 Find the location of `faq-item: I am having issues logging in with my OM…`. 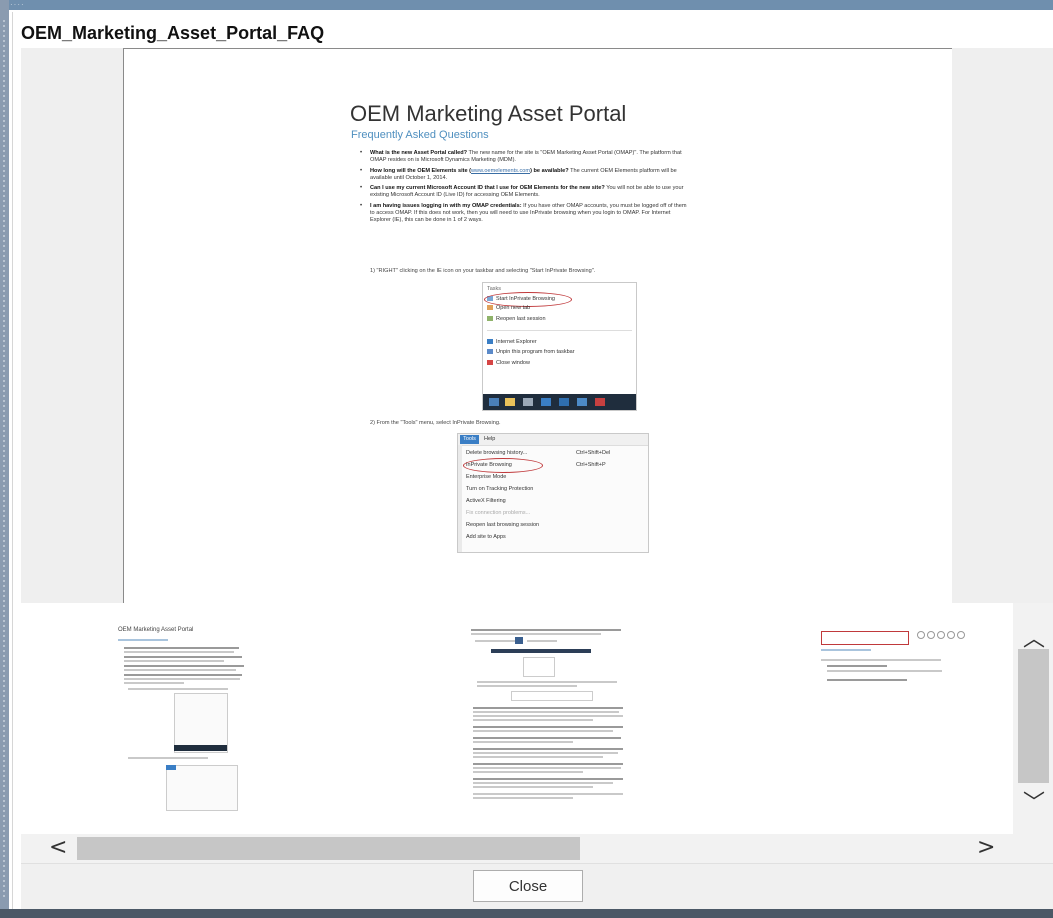

faq-item: I am having issues logging in with my OM… is located at coordinates (526, 214).